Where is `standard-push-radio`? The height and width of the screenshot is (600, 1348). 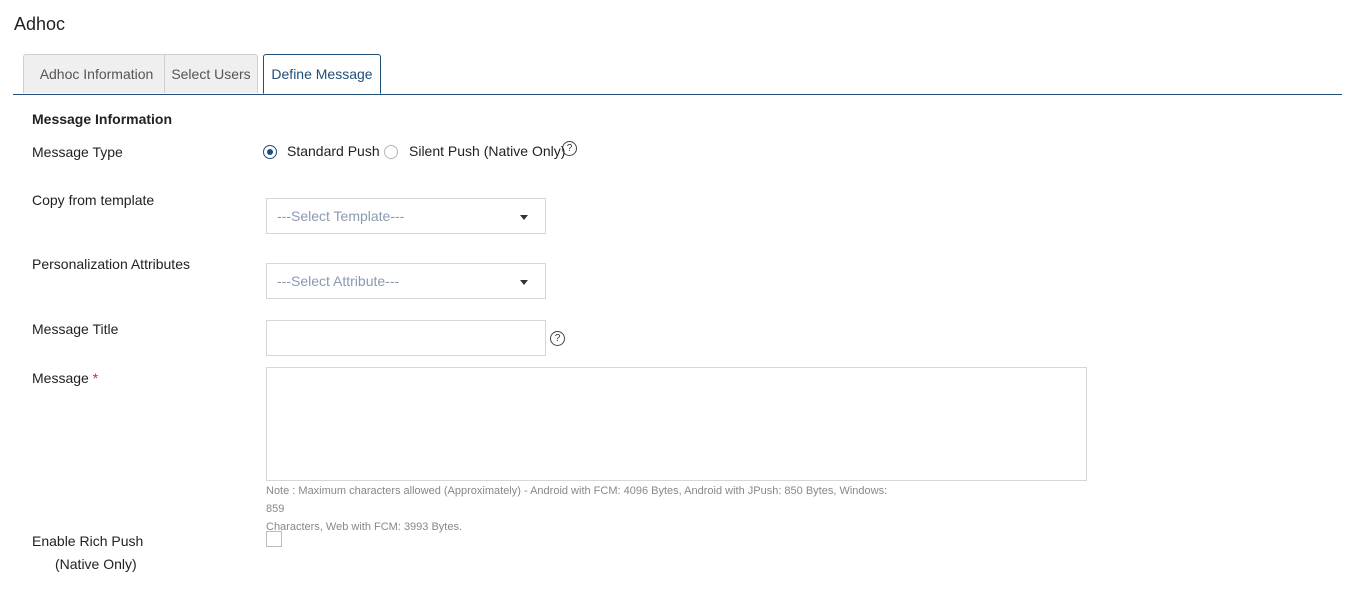
standard-push-radio is located at coordinates (270, 152).